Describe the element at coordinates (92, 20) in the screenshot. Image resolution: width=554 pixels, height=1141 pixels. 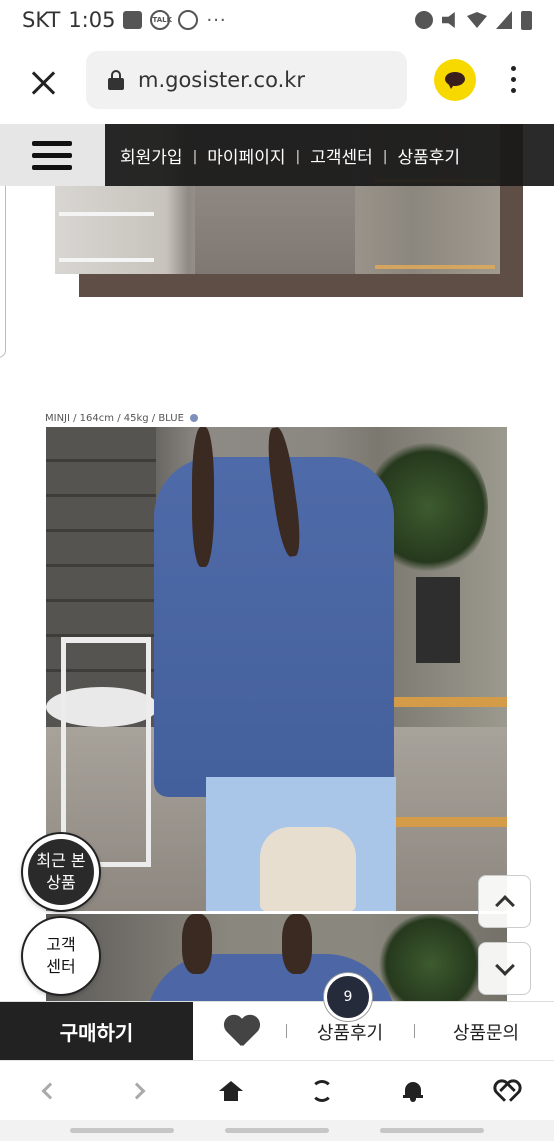
I see `clock-time: 1:05` at that location.